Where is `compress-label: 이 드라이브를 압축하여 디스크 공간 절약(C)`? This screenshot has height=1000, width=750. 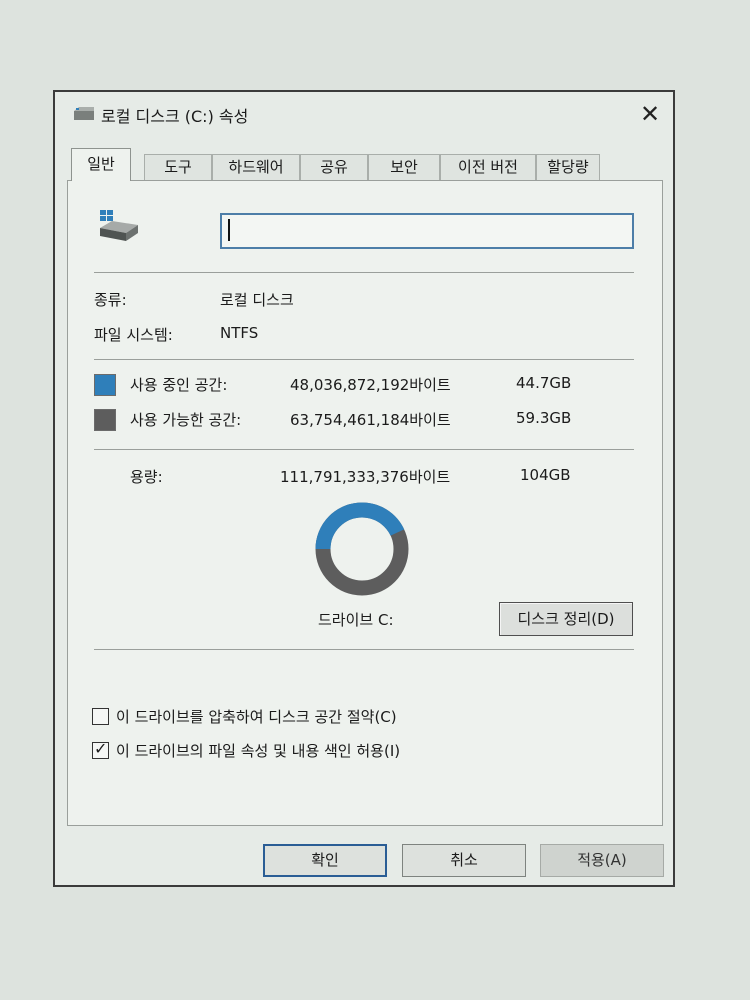
compress-label: 이 드라이브를 압축하여 디스크 공간 절약(C) is located at coordinates (256, 717).